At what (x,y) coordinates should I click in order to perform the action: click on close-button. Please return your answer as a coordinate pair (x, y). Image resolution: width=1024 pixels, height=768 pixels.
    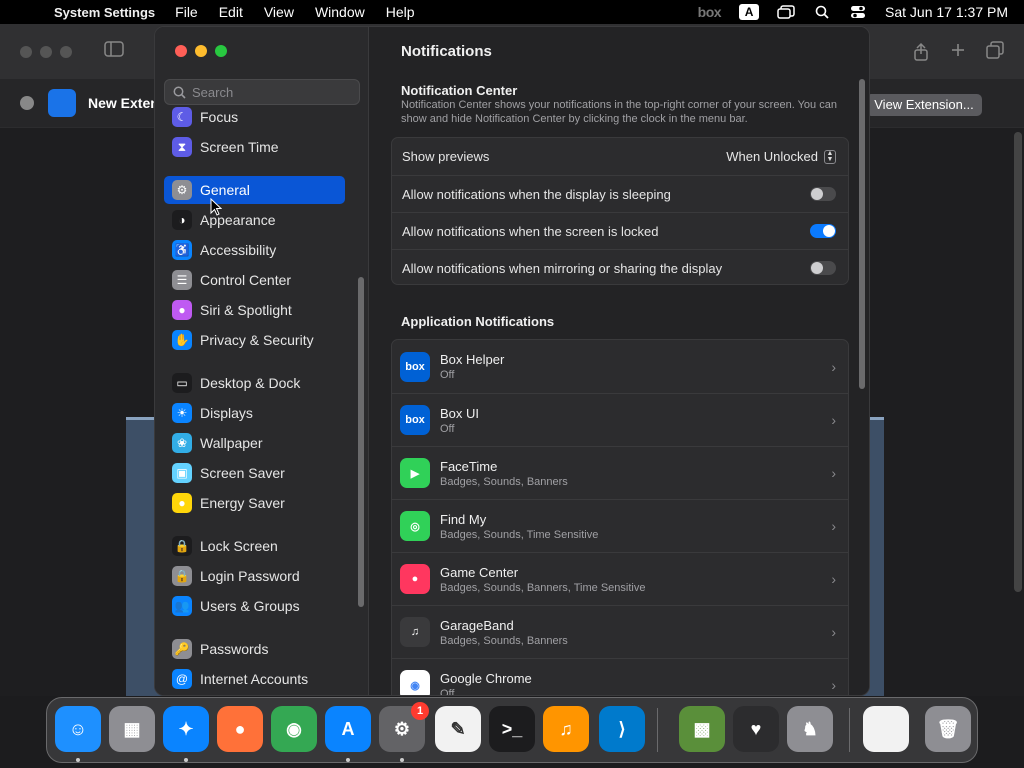
    Looking at the image, I should click on (26, 51).